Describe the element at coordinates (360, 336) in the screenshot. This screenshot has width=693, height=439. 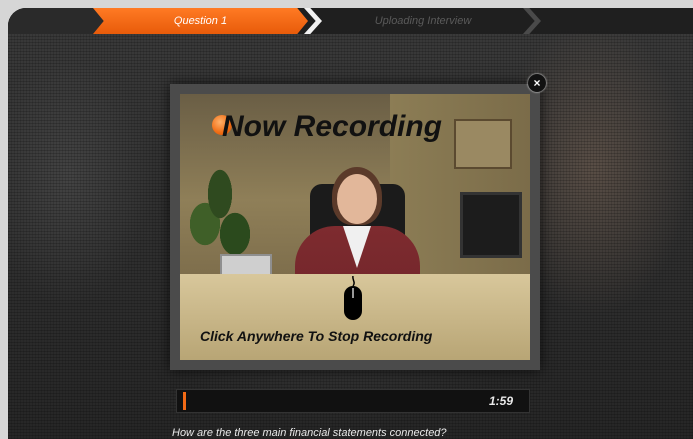
I see `stop-recording-instruction: Click Anywhere To Stop Recording` at that location.